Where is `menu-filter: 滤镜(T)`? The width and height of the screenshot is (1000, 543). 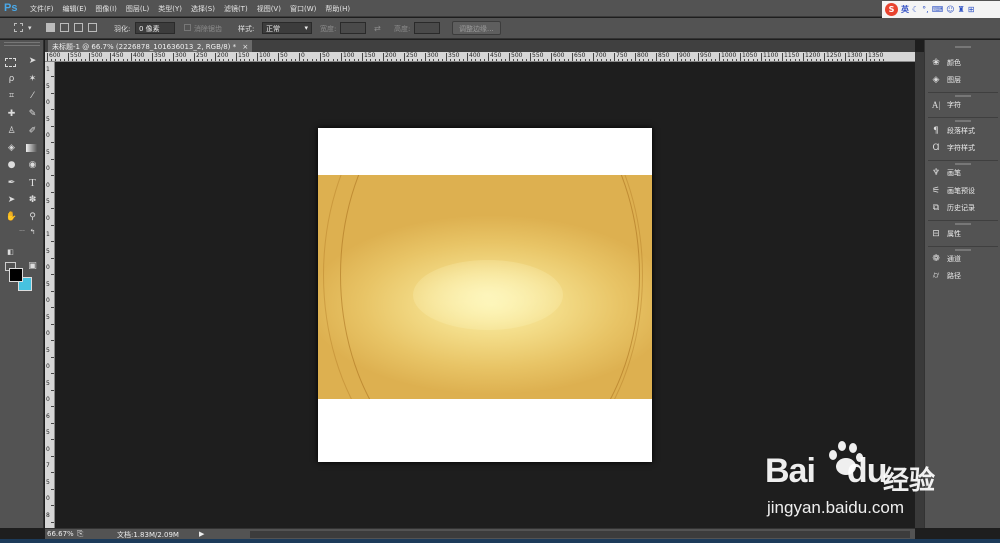
menu-filter: 滤镜(T) is located at coordinates (236, 9).